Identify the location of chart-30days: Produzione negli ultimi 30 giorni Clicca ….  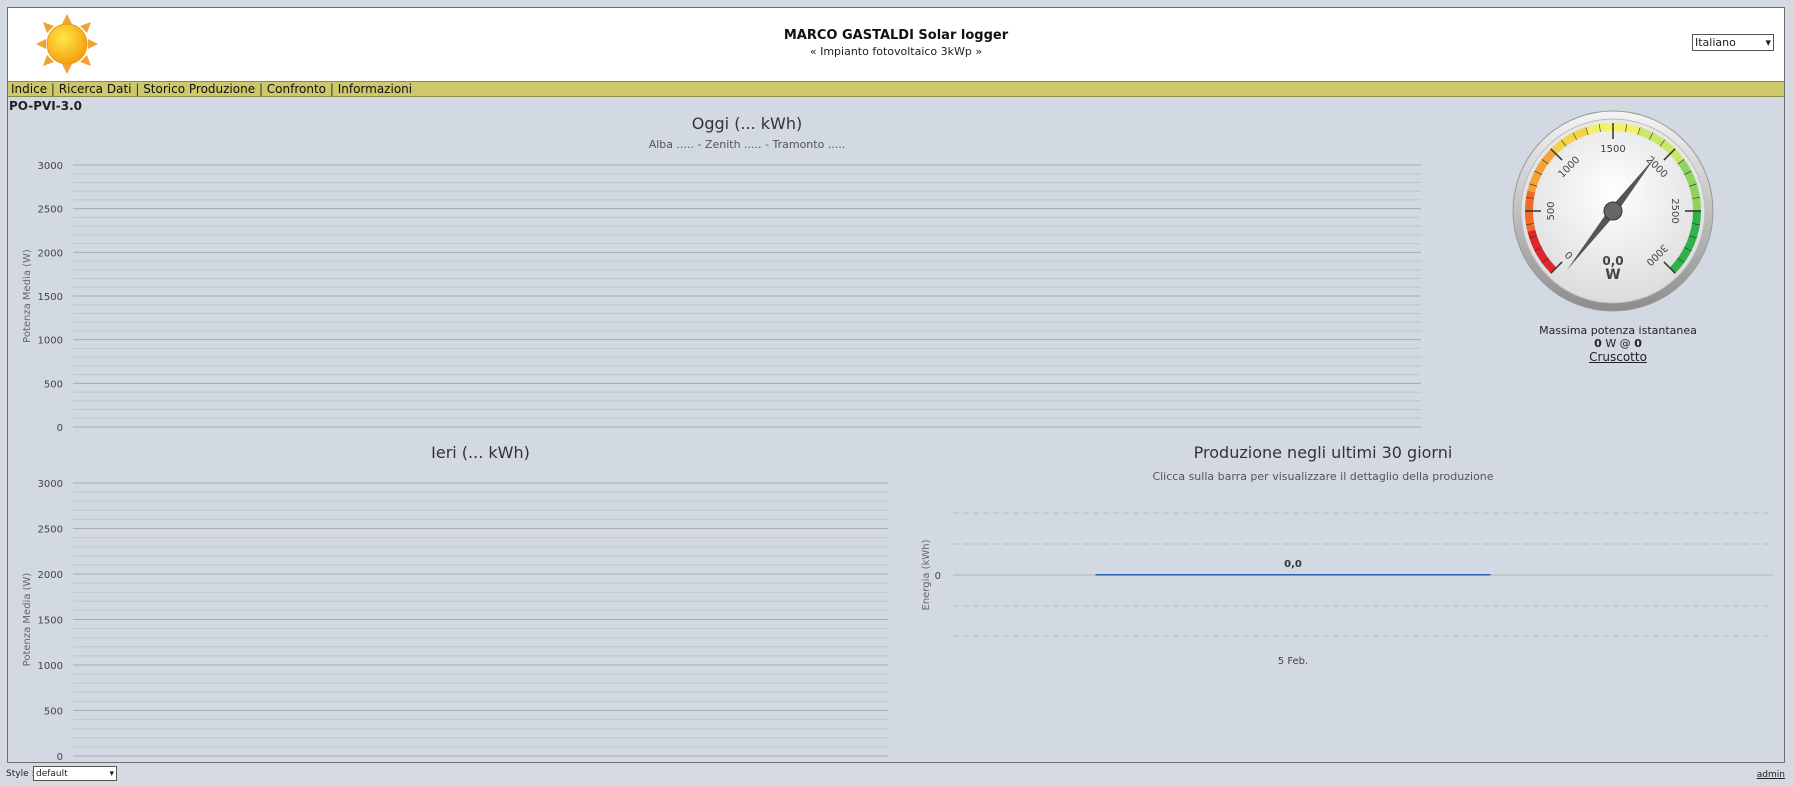
(1347, 555).